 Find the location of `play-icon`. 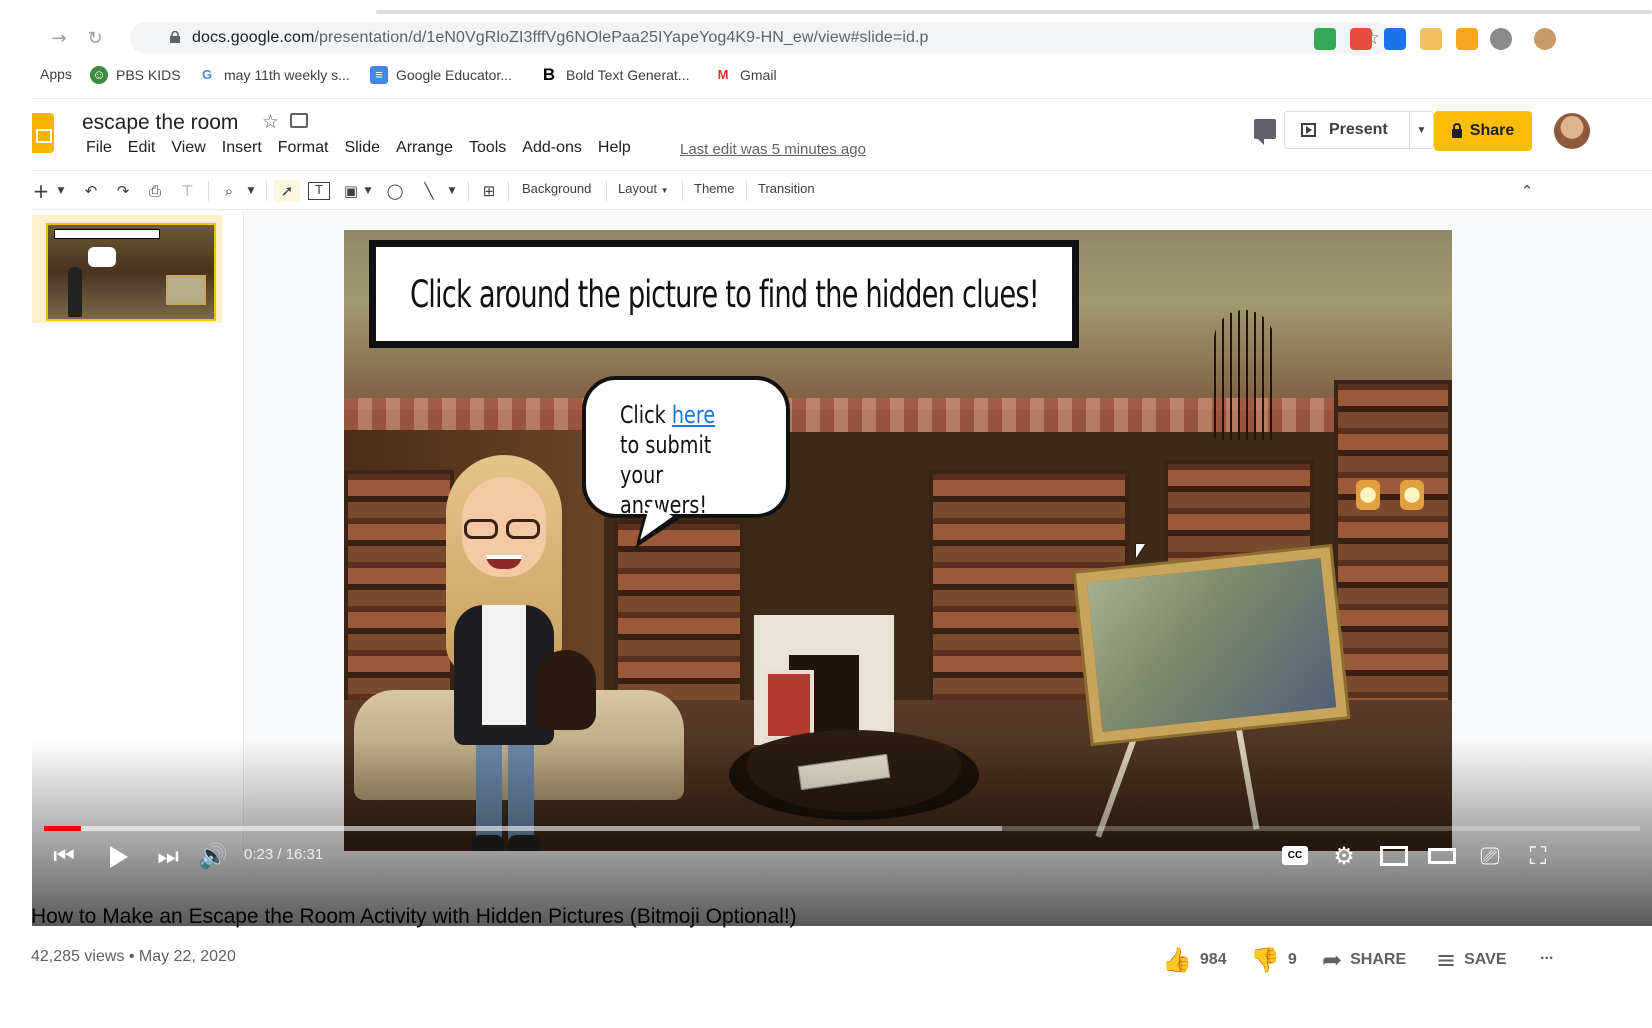

play-icon is located at coordinates (119, 857).